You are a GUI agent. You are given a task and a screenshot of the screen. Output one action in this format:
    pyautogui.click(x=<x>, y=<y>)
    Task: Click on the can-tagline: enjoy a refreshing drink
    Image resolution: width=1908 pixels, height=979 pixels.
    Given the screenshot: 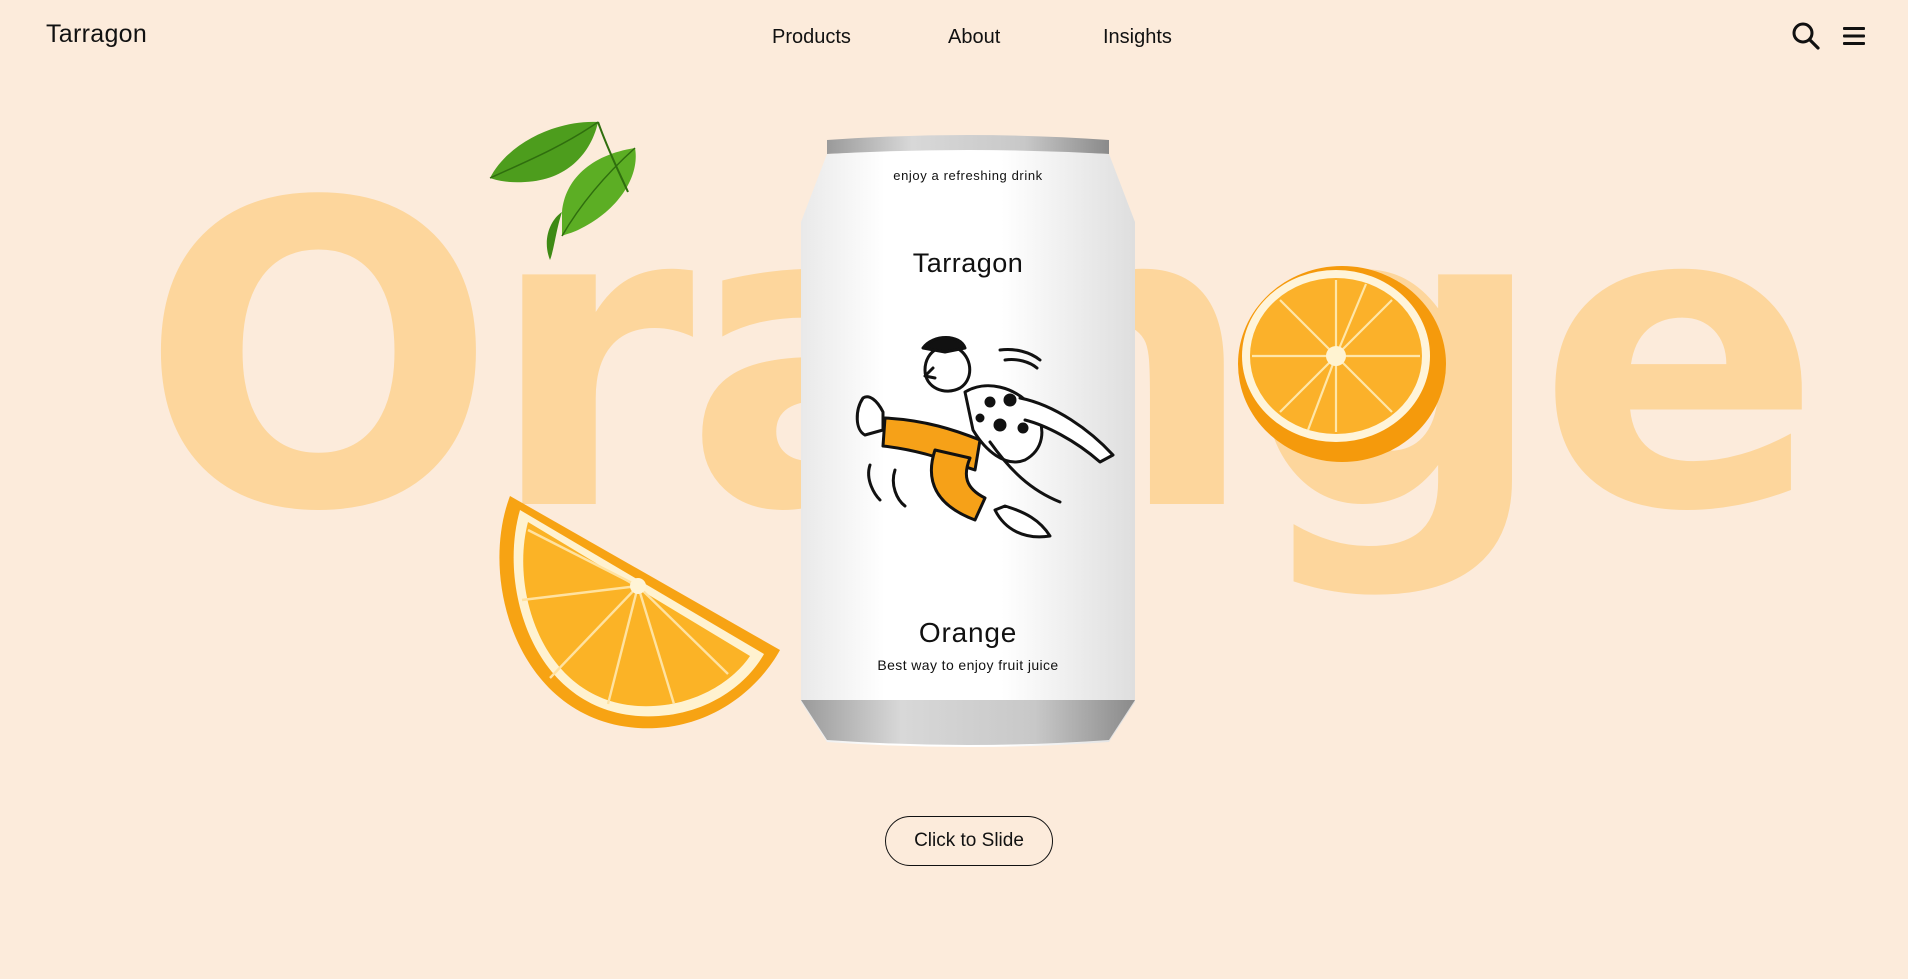 What is the action you would take?
    pyautogui.click(x=968, y=175)
    